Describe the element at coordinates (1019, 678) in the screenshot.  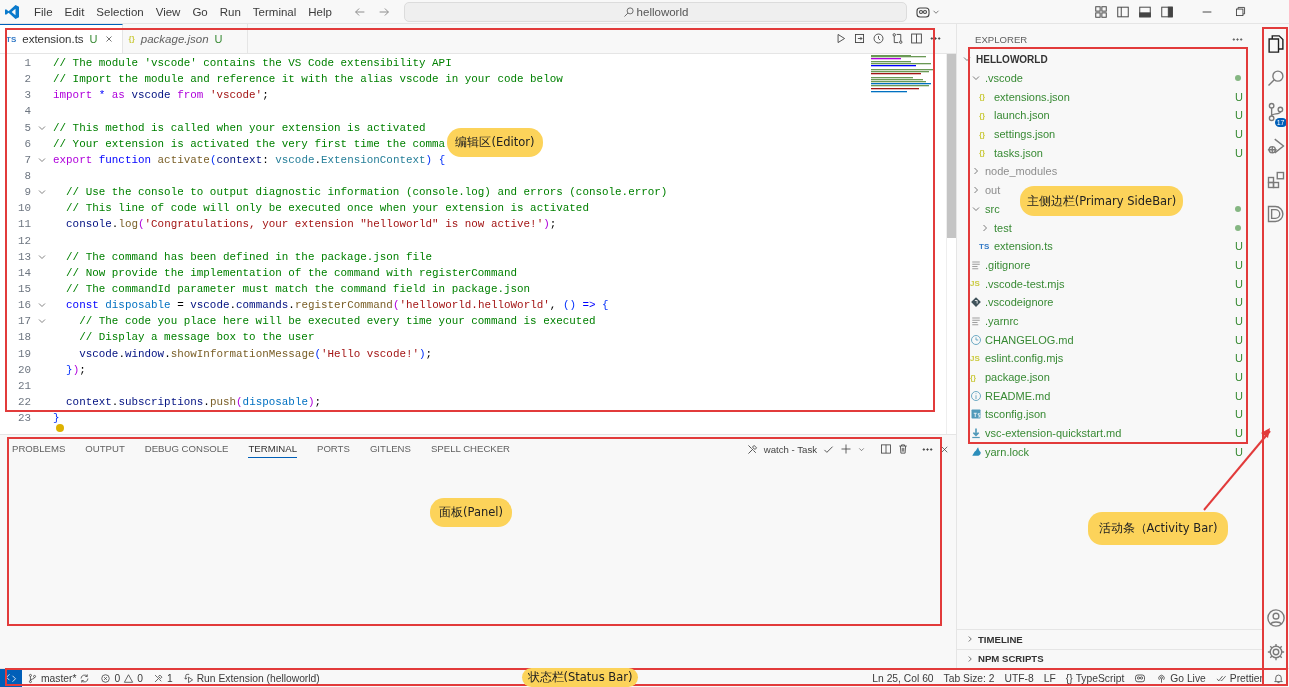
I see `status-item: UTF-8` at that location.